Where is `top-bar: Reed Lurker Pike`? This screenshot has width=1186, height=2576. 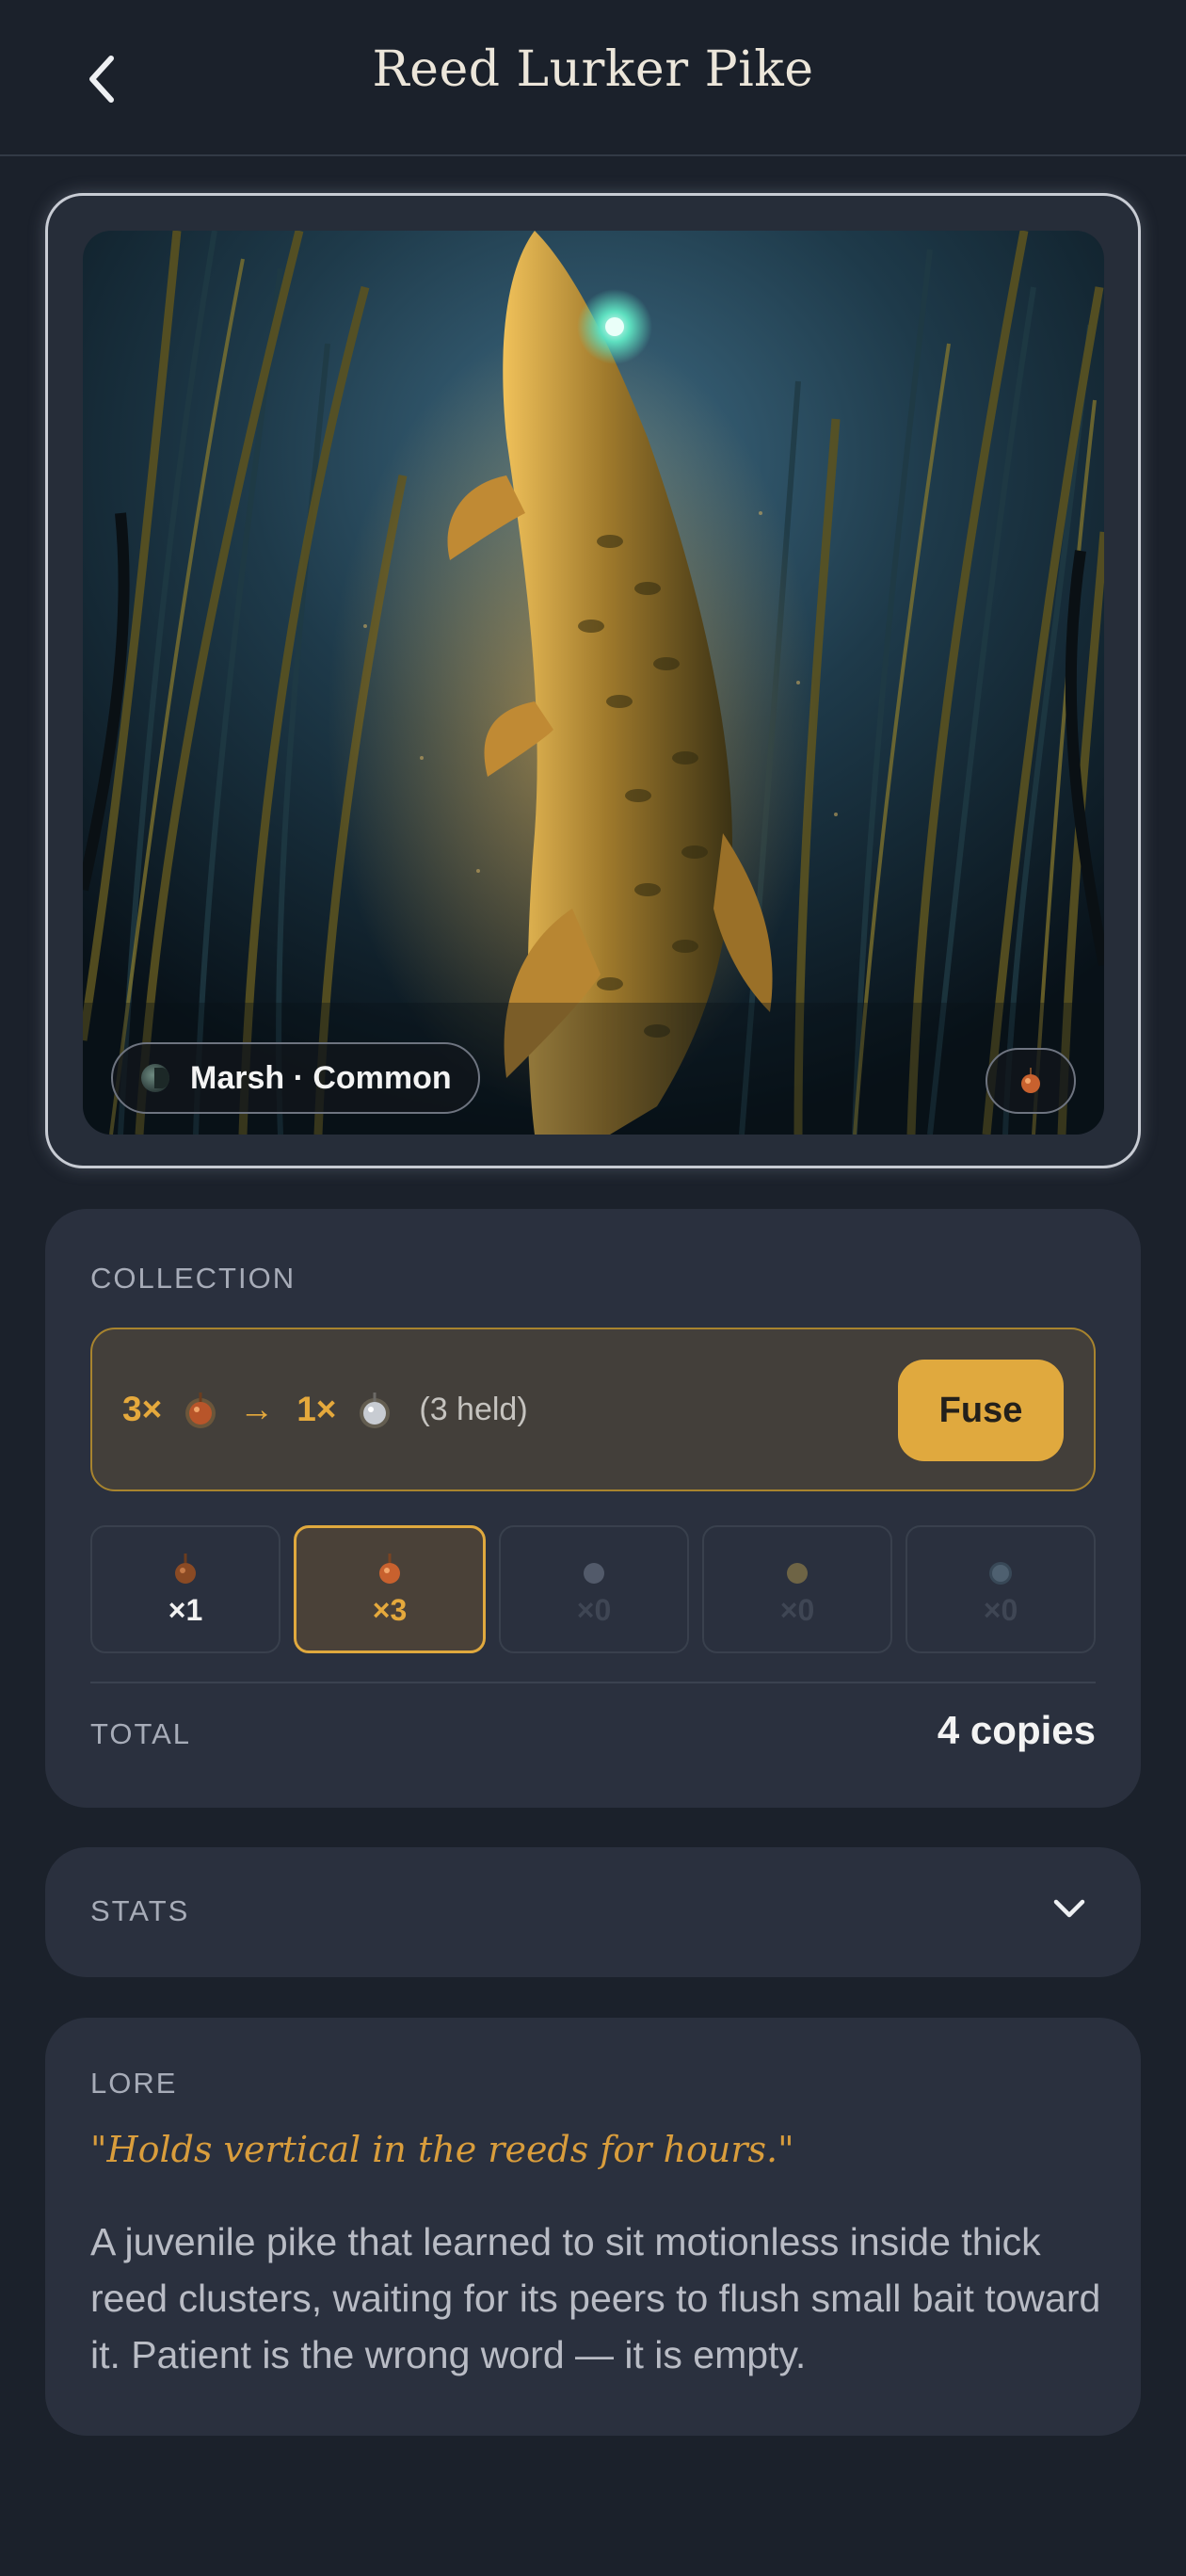 top-bar: Reed Lurker Pike is located at coordinates (593, 78).